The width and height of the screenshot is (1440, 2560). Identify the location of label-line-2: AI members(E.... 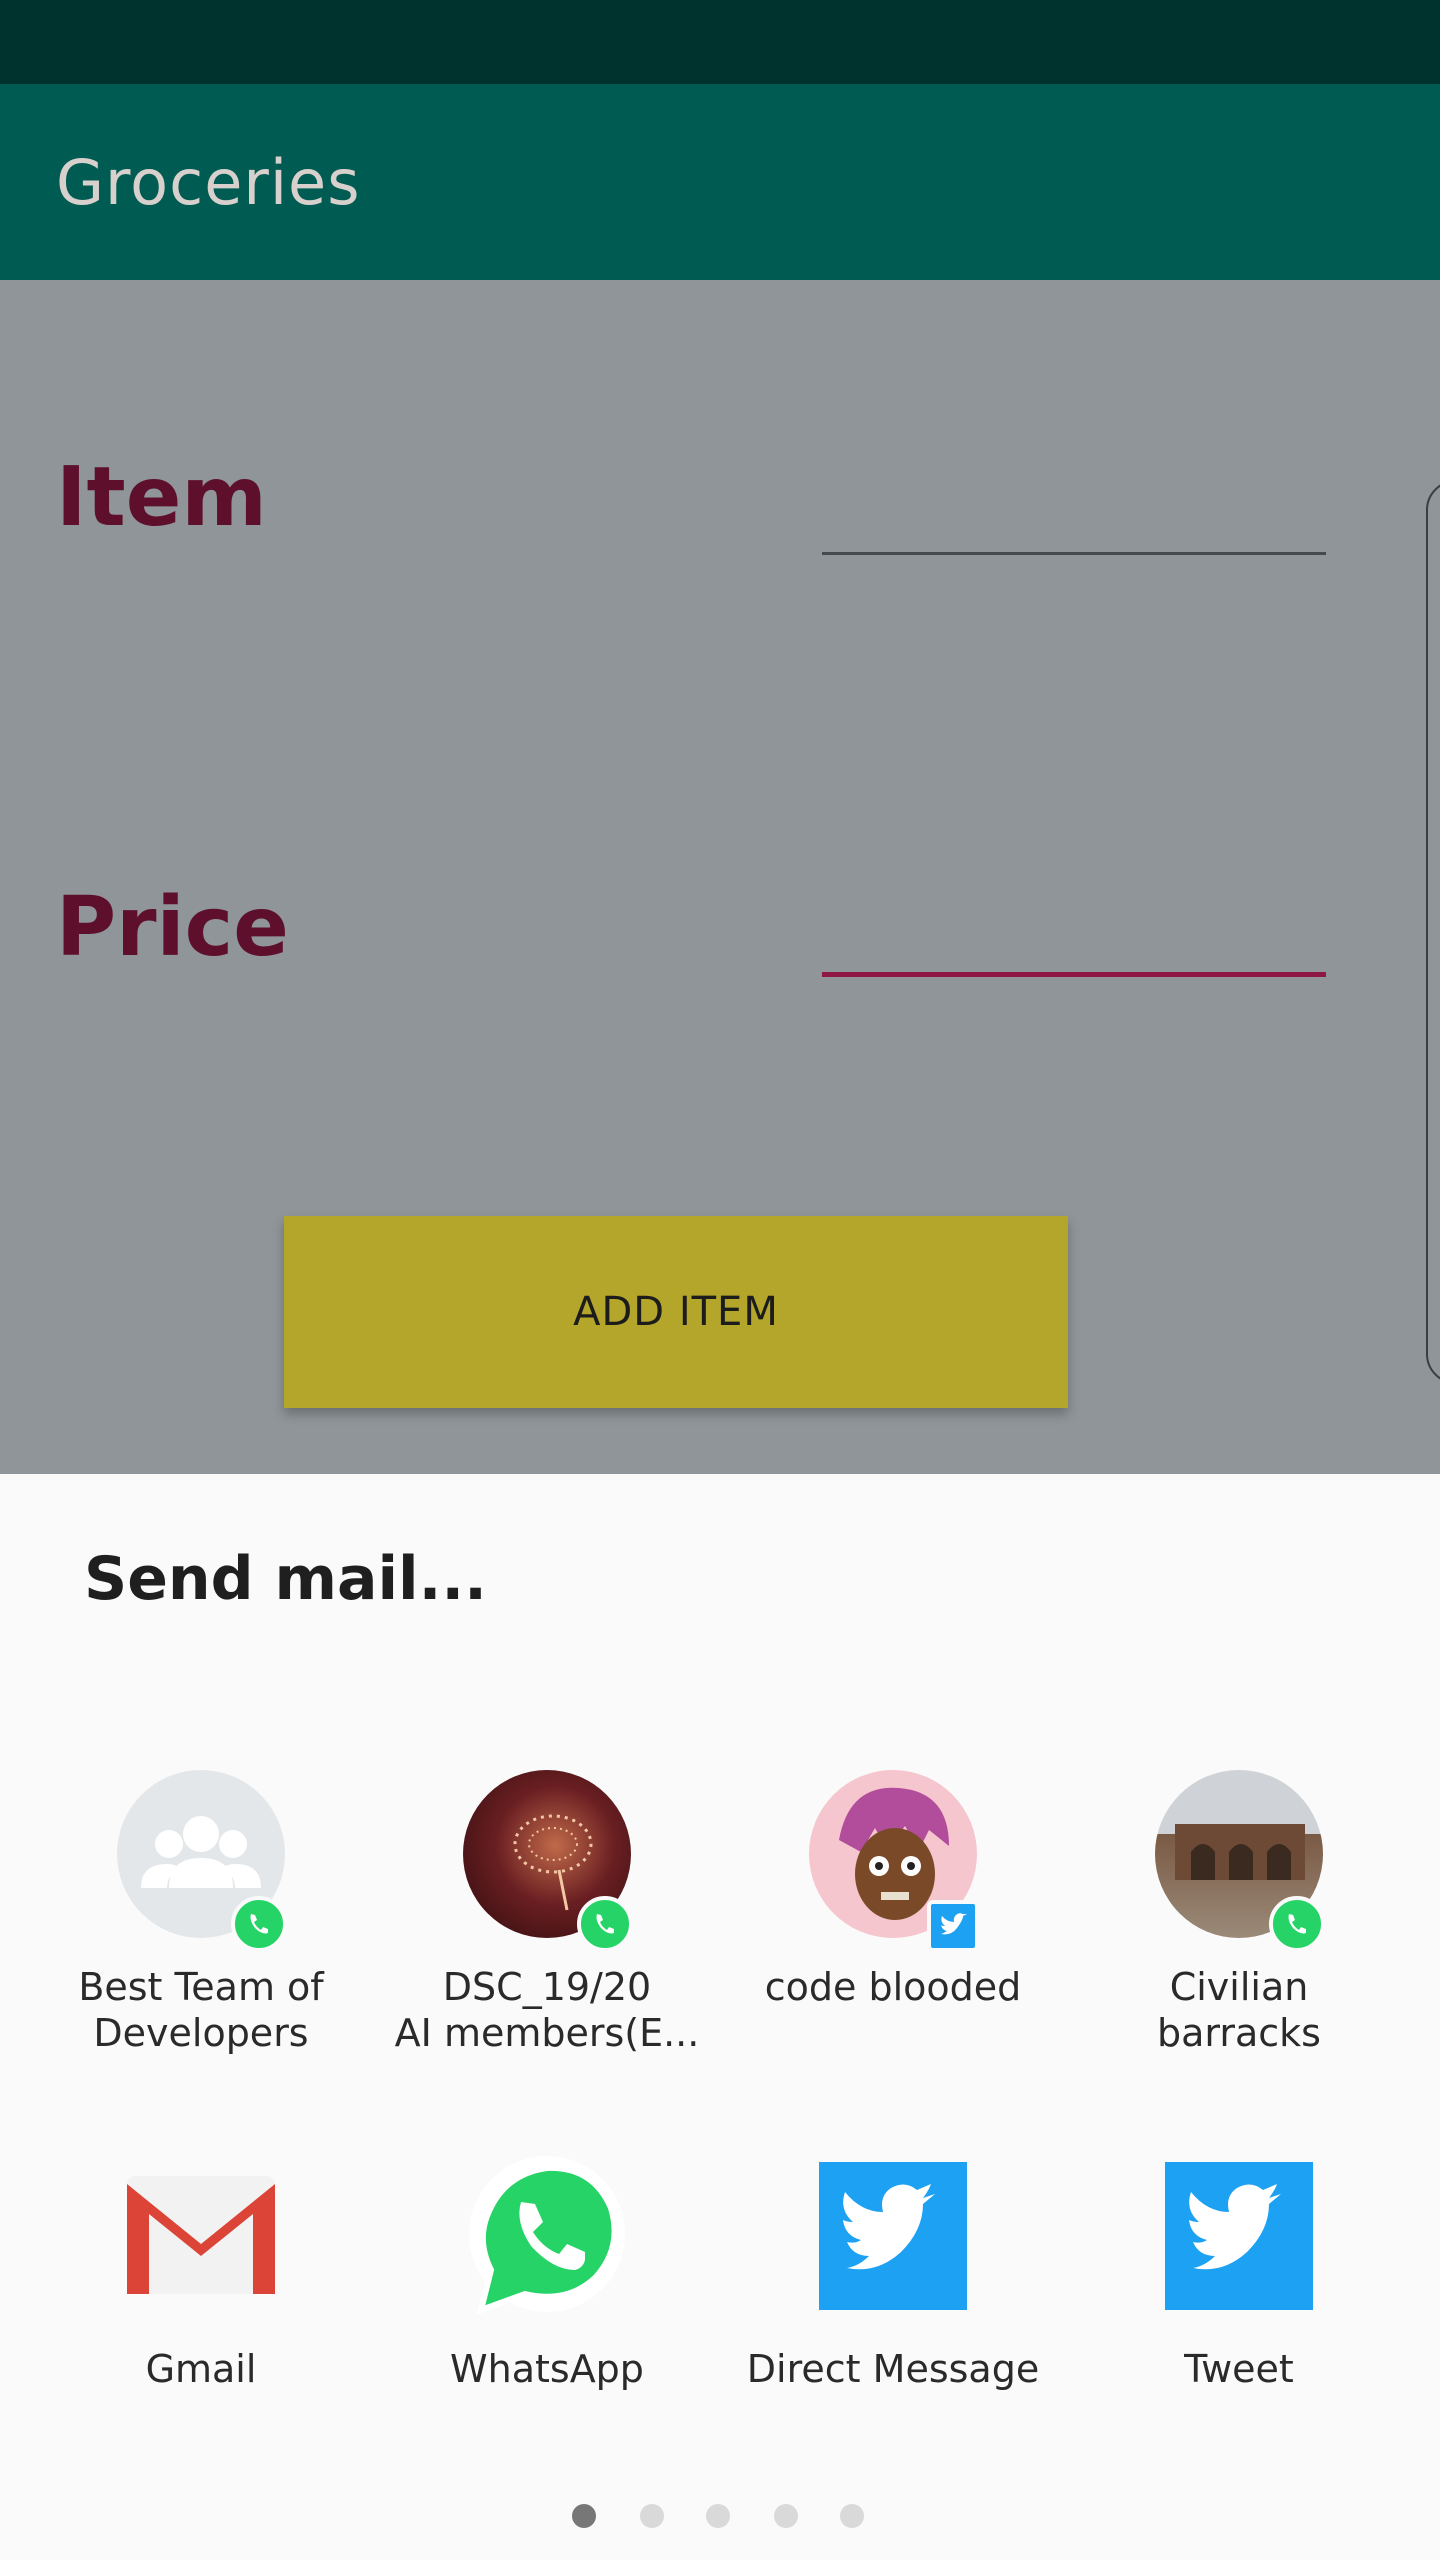
(547, 2033).